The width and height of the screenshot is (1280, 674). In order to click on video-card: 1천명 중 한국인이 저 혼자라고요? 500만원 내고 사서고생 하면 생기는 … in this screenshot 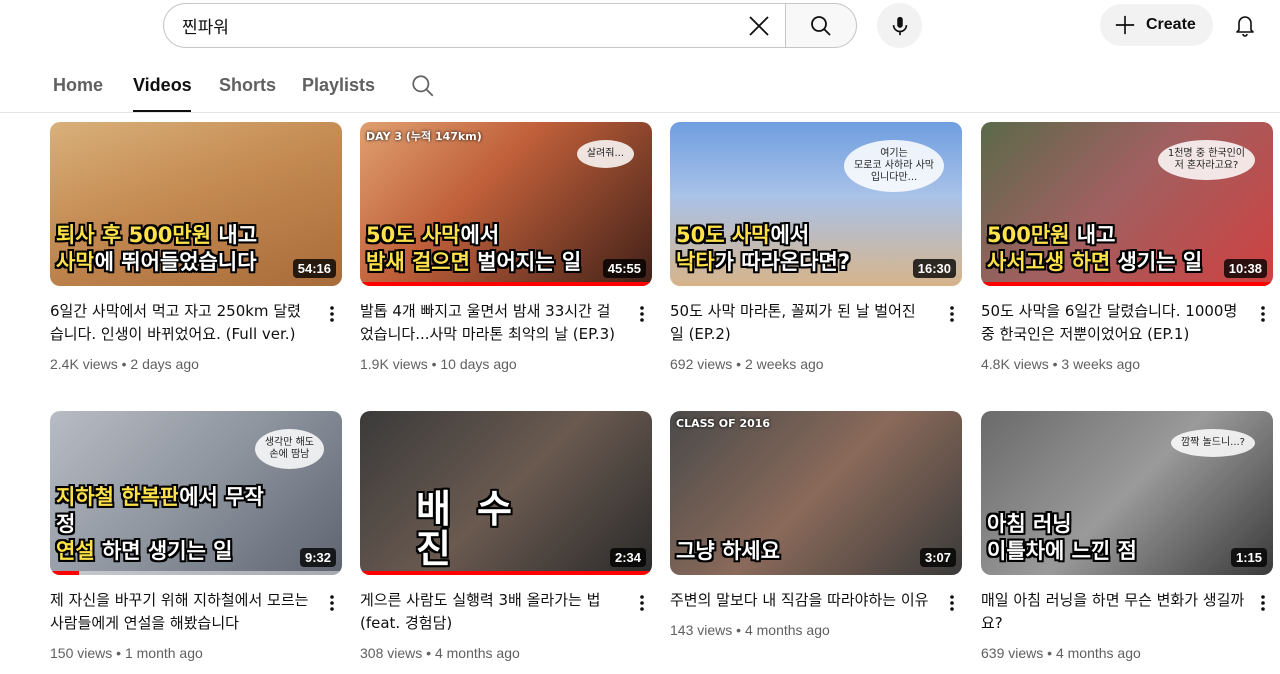, I will do `click(1128, 247)`.